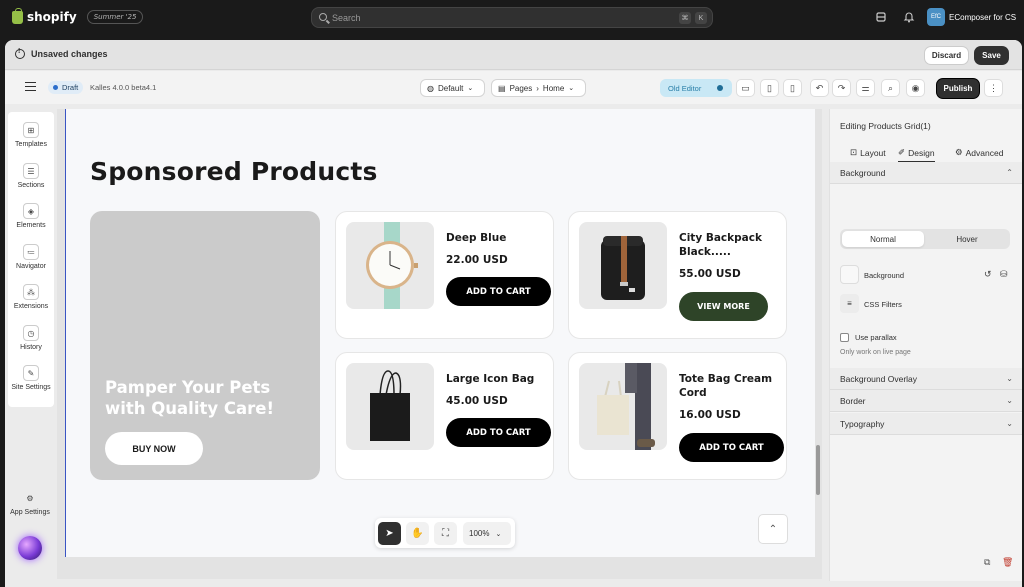 This screenshot has height=587, width=1024. What do you see at coordinates (1009, 172) in the screenshot?
I see `chevron-up-icon: ⌃` at bounding box center [1009, 172].